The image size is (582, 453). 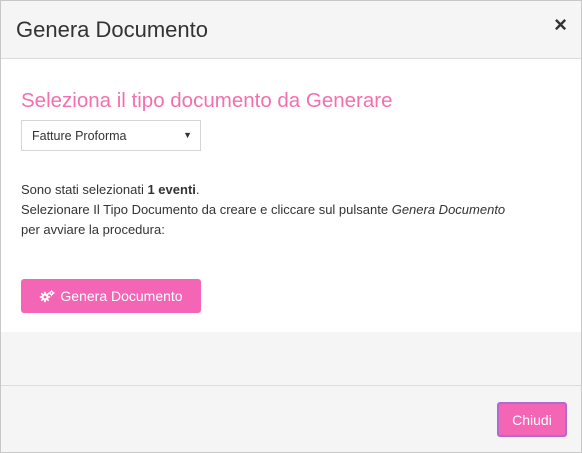 I want to click on caret-down-icon: ▼, so click(x=187, y=135).